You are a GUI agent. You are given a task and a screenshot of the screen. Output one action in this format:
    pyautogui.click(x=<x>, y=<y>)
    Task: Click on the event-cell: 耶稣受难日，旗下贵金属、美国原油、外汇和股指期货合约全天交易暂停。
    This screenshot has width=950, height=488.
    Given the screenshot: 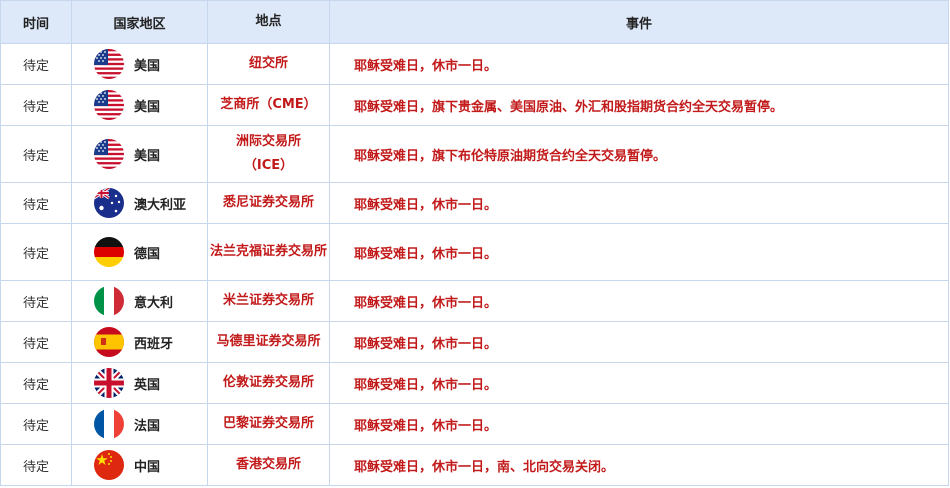 What is the action you would take?
    pyautogui.click(x=639, y=105)
    